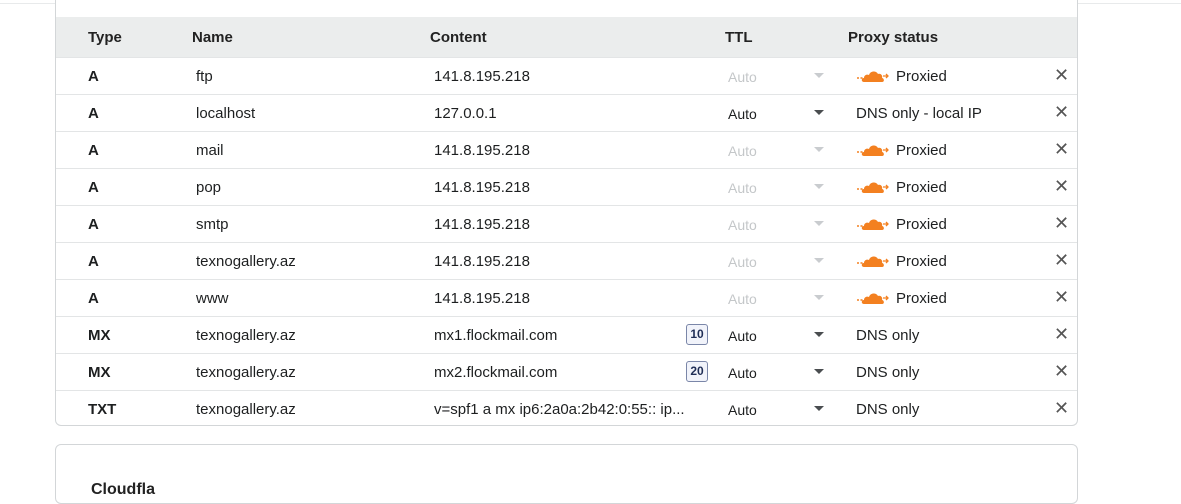 This screenshot has width=1181, height=504. What do you see at coordinates (566, 223) in the screenshot?
I see `table-row: Asmtp 141.8.195.218 Auto Proxied ✕` at bounding box center [566, 223].